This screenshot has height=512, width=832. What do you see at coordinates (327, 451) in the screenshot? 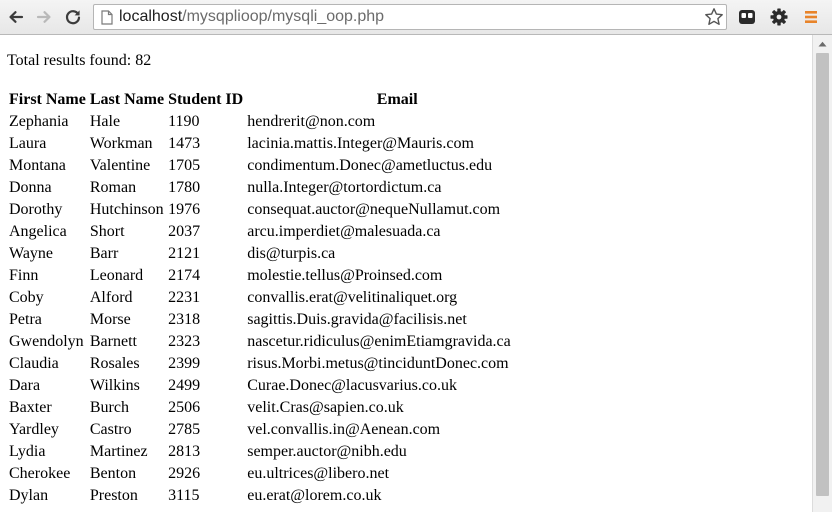
I see `cell-email: semper.auctor@nibh.edu` at bounding box center [327, 451].